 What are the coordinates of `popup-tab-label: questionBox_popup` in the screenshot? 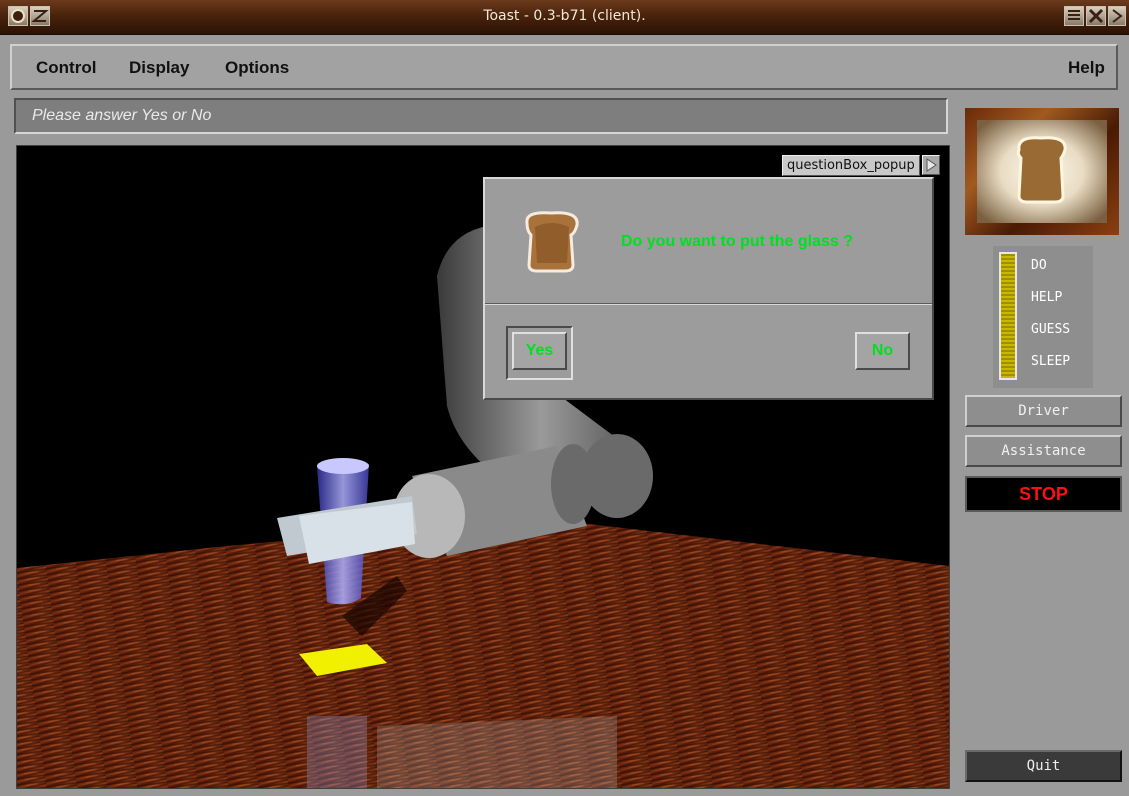 It's located at (851, 165).